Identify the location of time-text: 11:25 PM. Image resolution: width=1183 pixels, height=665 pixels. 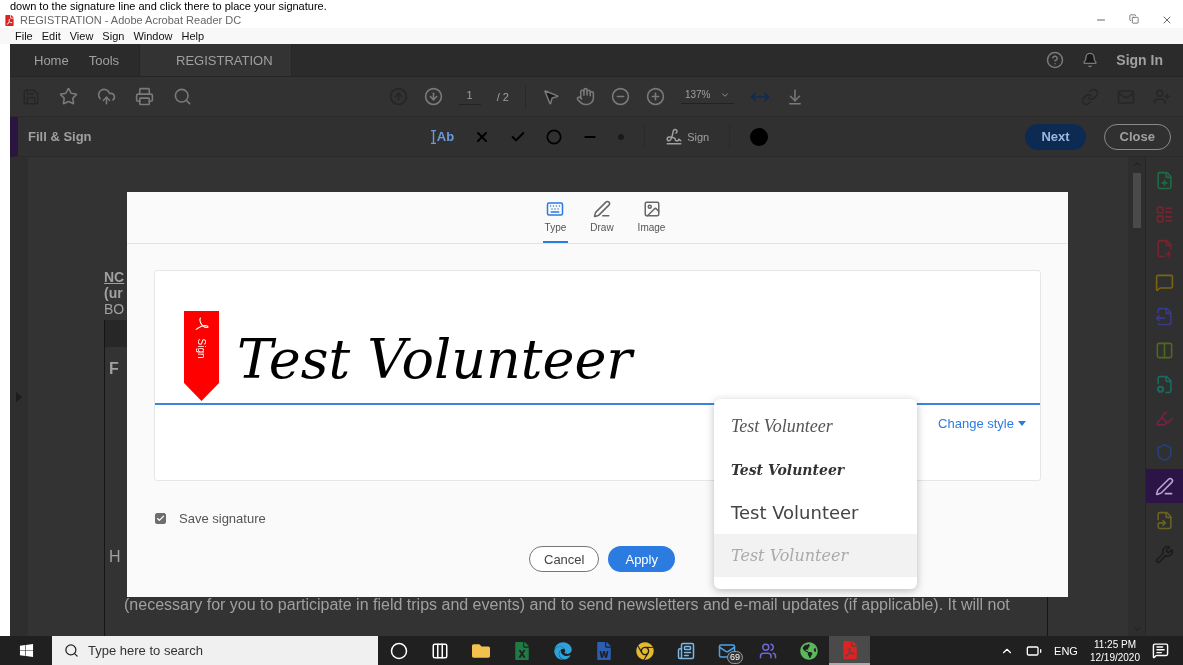
(1114, 644).